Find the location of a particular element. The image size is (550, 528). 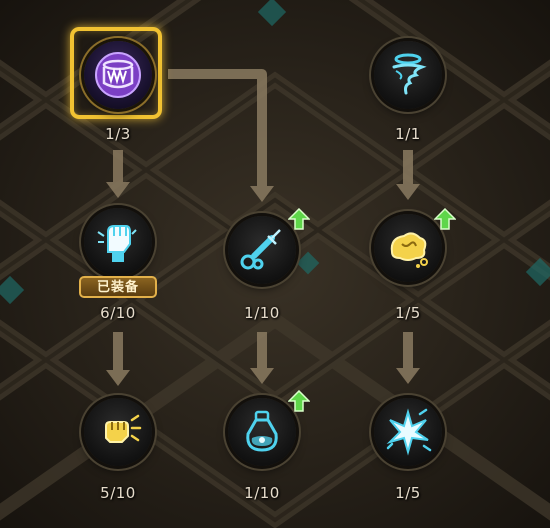

raised-fist-icon is located at coordinates (117, 243).